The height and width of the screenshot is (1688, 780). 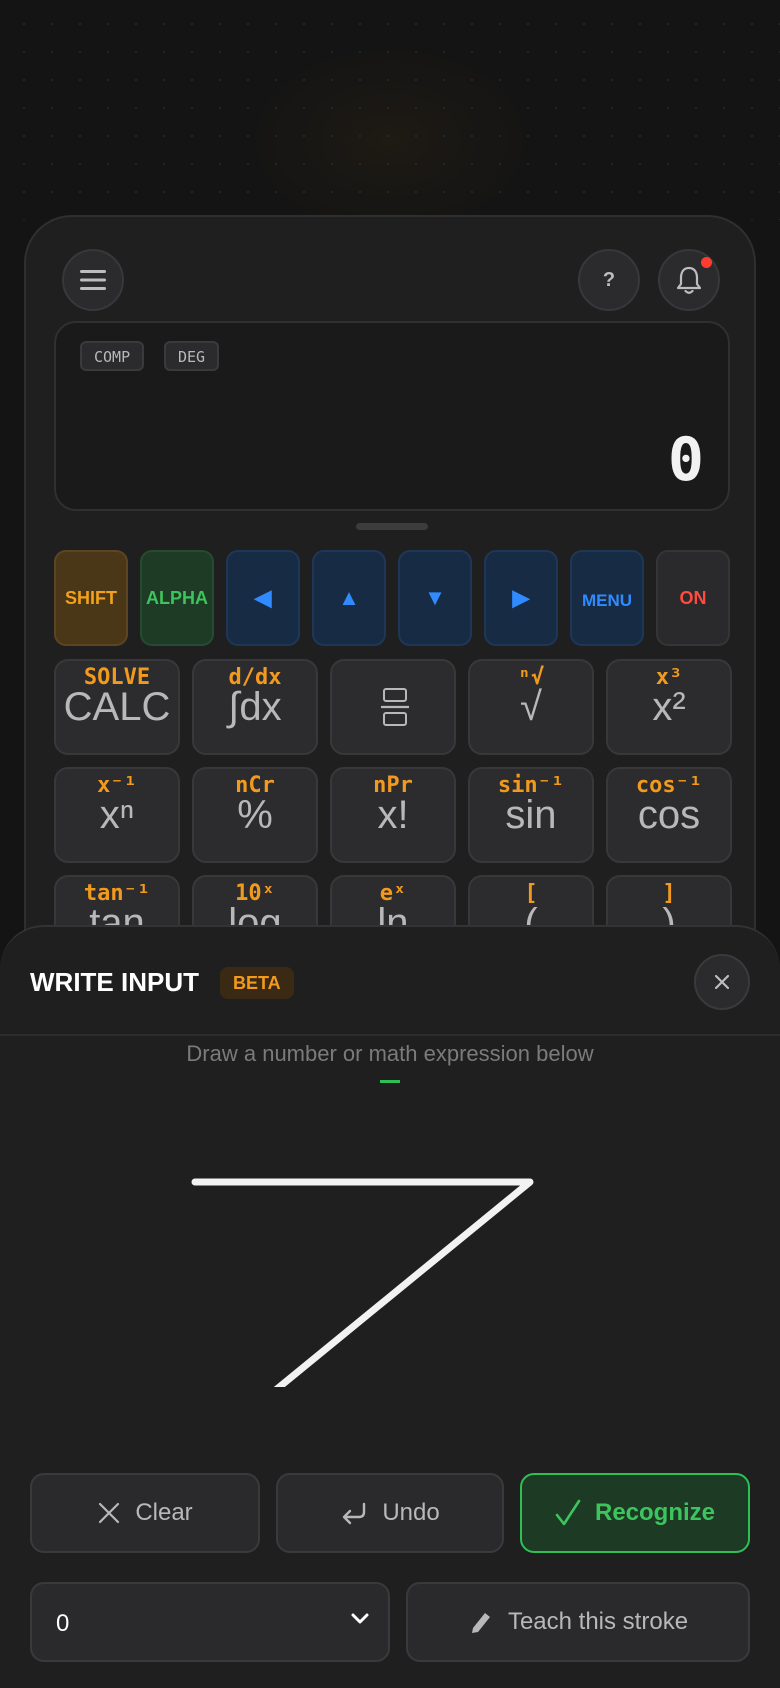 I want to click on help-button: ?, so click(x=609, y=280).